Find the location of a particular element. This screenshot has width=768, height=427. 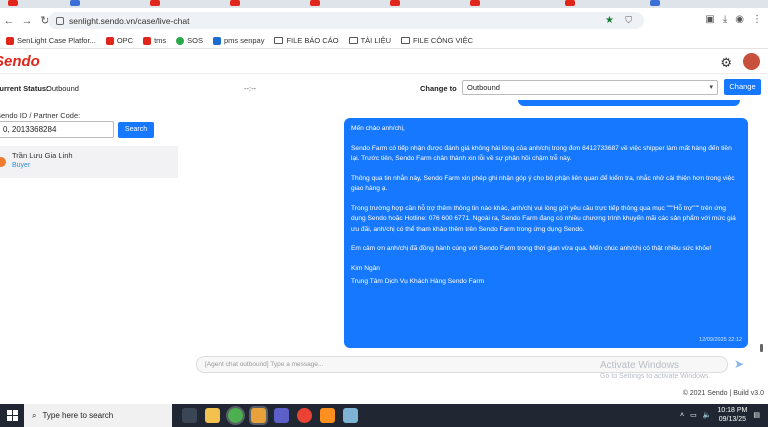

teams-icon is located at coordinates (281, 415).